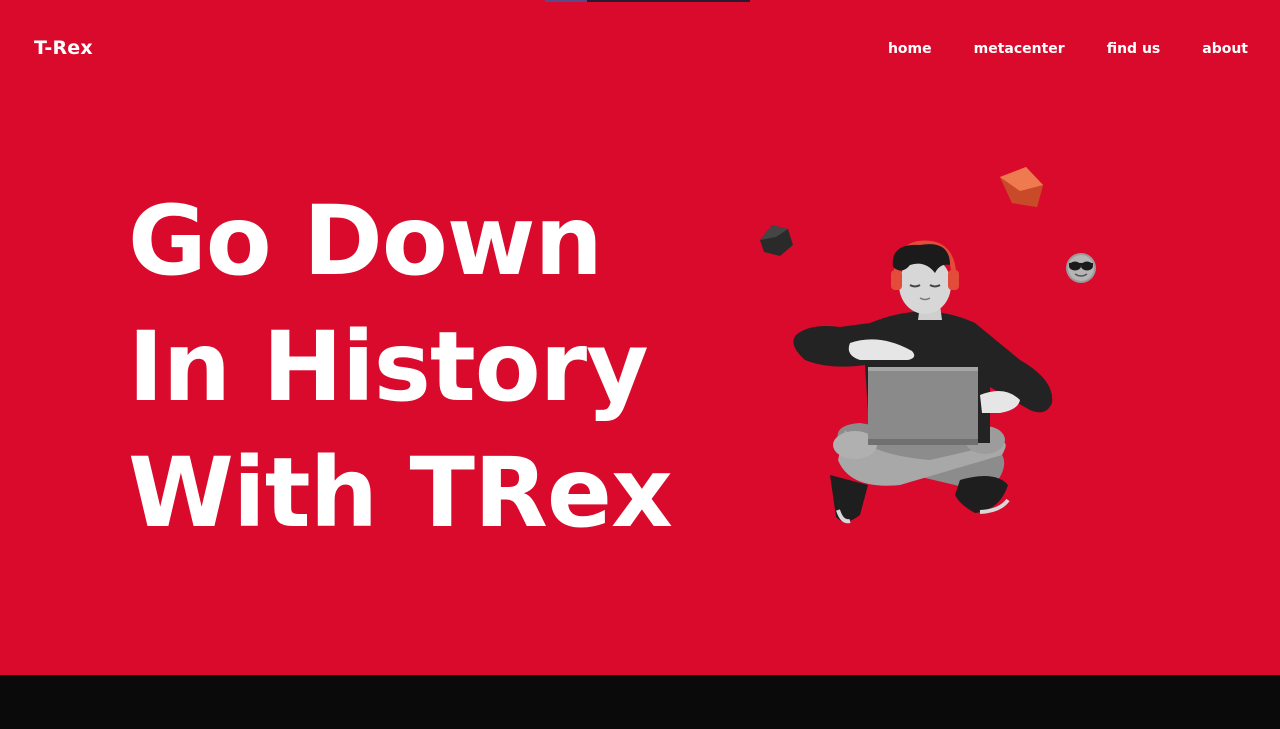 This screenshot has height=729, width=1280. I want to click on headline-line-3: With TRex, so click(400, 493).